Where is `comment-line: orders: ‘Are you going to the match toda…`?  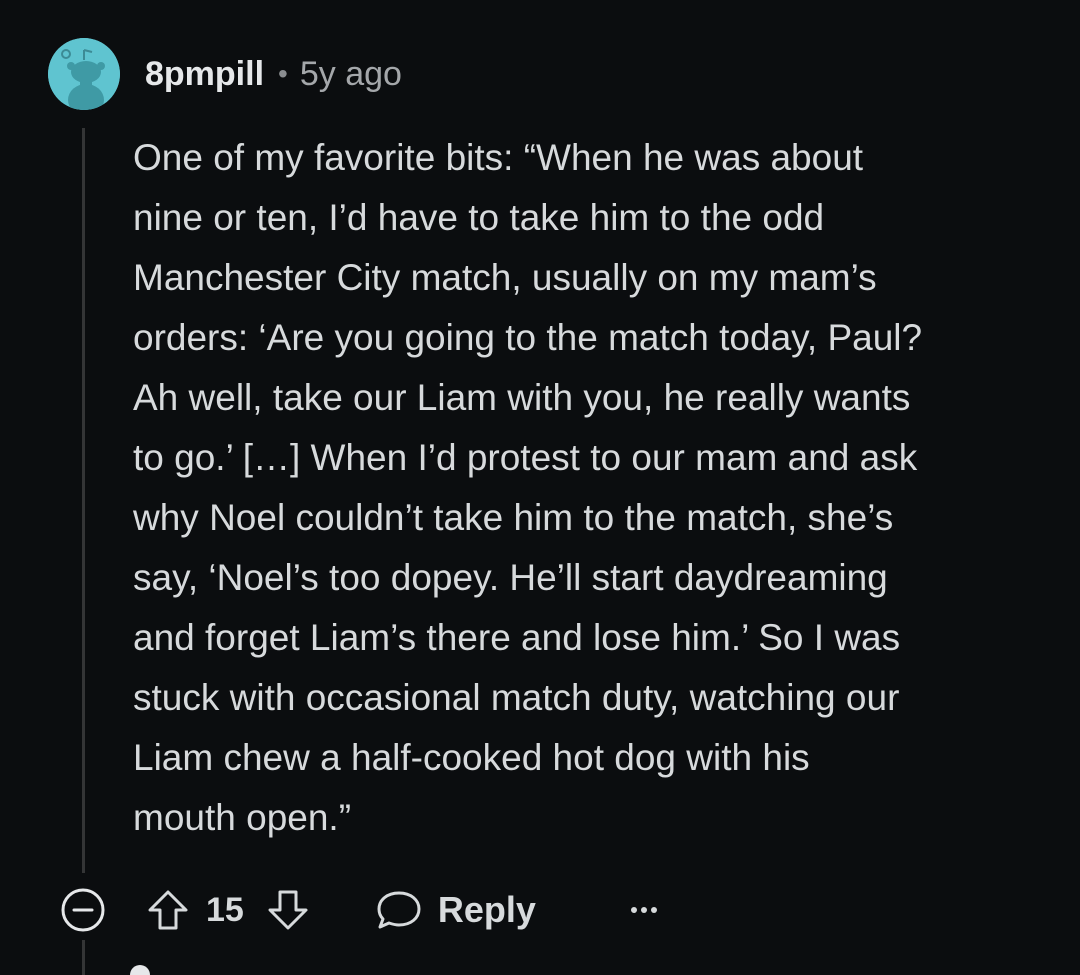 comment-line: orders: ‘Are you going to the match toda… is located at coordinates (528, 337).